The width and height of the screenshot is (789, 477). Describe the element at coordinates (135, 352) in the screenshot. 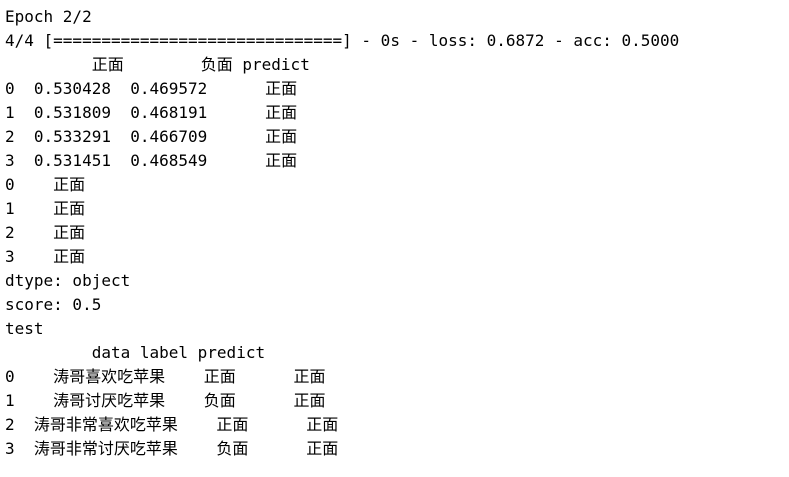

I see `test-table-header: data label predict` at that location.